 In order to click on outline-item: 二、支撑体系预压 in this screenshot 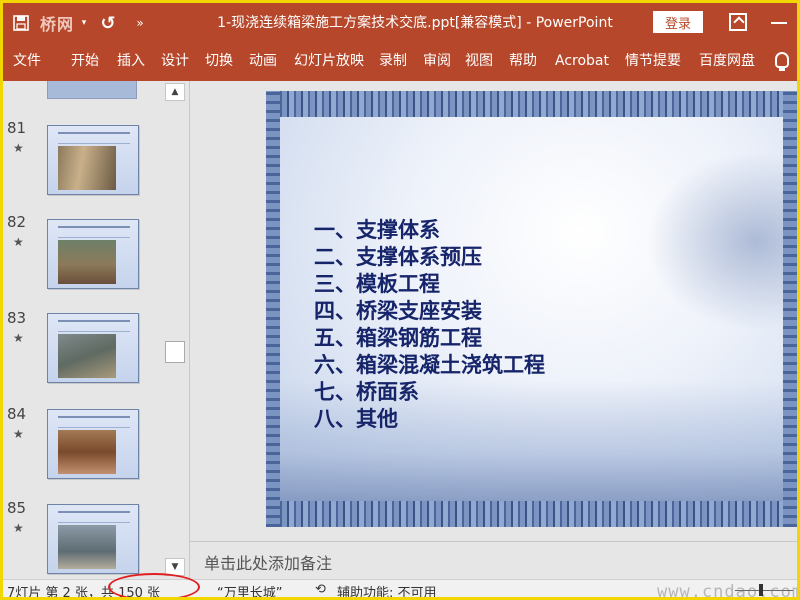, I will do `click(398, 257)`.